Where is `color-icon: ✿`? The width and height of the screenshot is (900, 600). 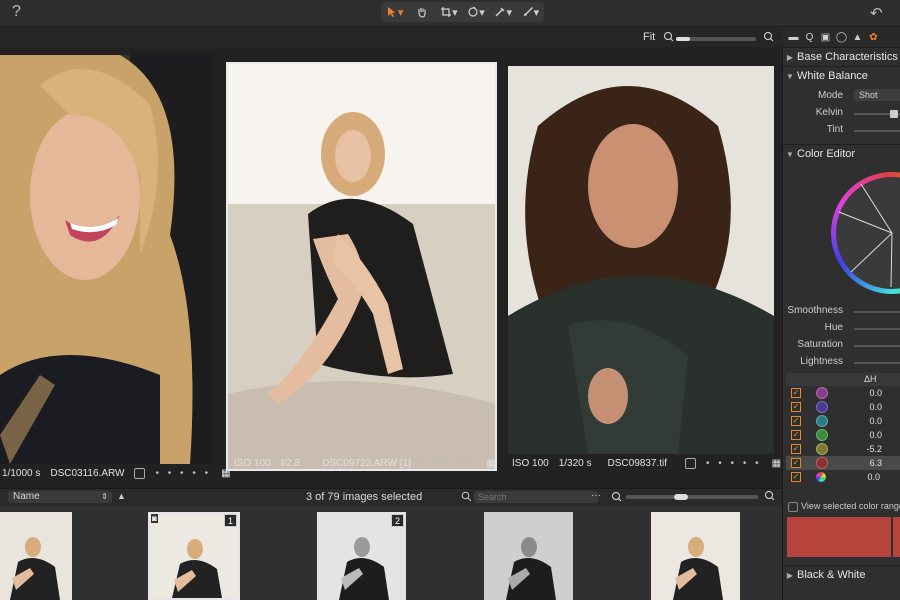
color-icon: ✿ is located at coordinates (873, 37).